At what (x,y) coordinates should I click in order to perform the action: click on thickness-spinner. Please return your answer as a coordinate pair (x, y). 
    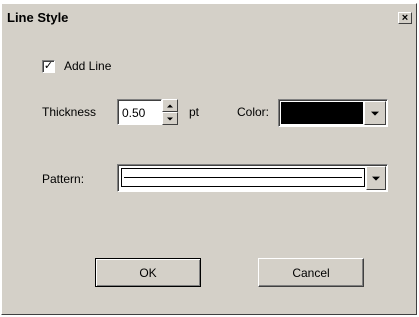
    Looking at the image, I should click on (170, 112).